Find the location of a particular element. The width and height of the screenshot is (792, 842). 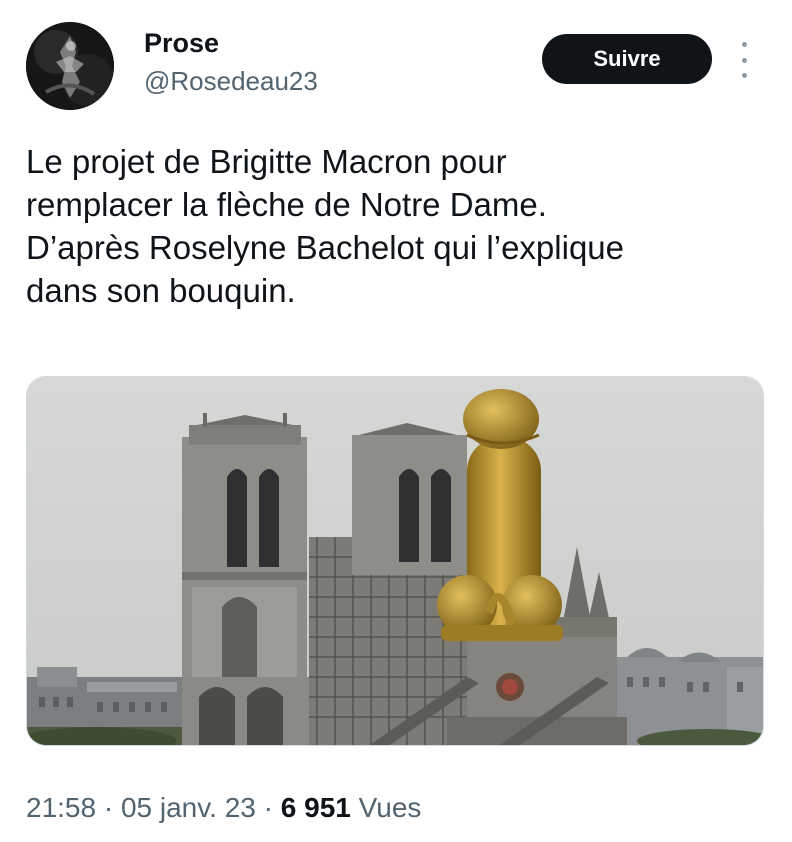

author-display-name: Prose is located at coordinates (231, 43).